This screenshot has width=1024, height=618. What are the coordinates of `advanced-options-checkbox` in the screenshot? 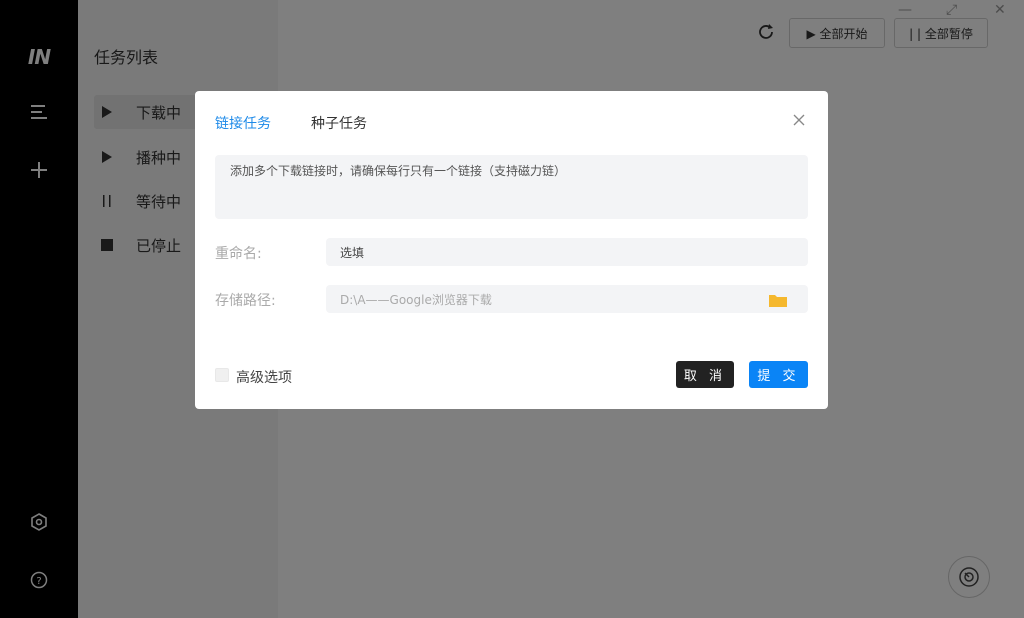 It's located at (222, 375).